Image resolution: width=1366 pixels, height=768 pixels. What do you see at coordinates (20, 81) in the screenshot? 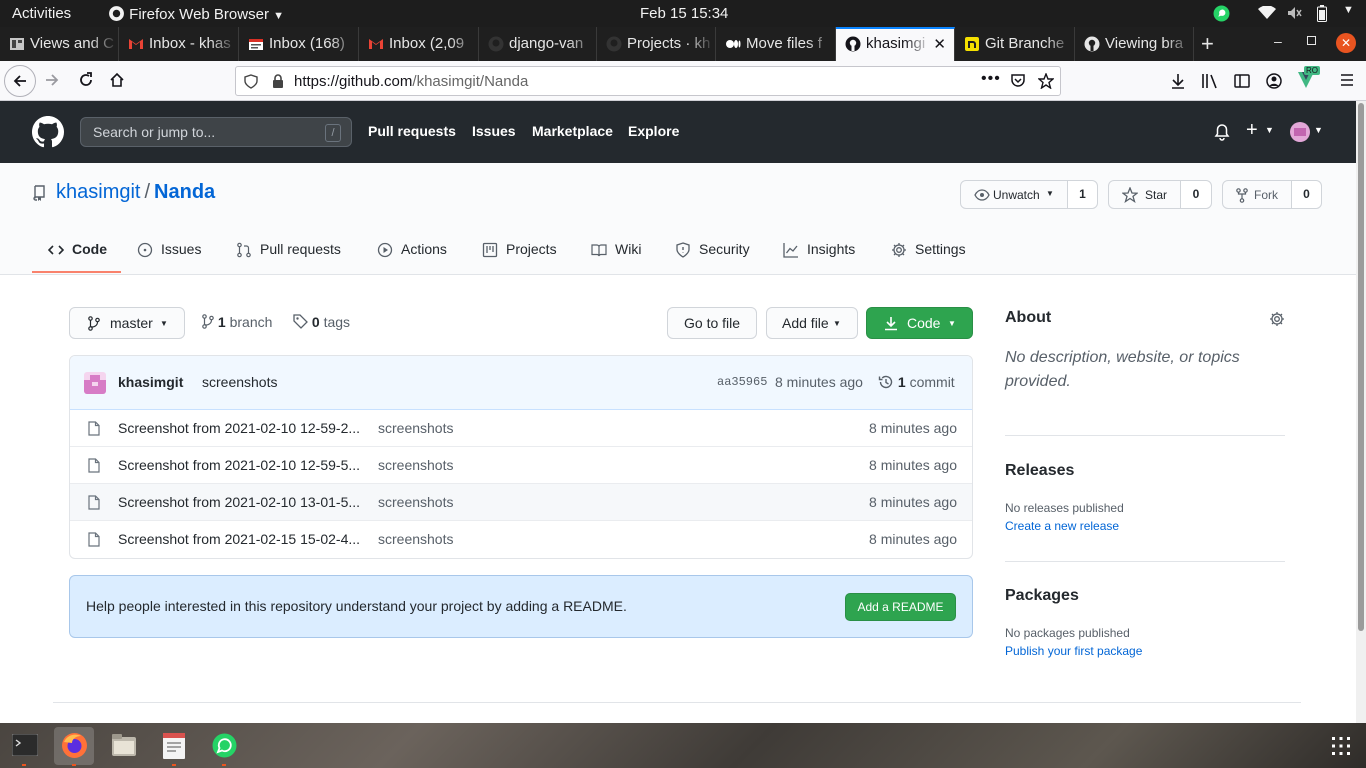
I see `back-button` at bounding box center [20, 81].